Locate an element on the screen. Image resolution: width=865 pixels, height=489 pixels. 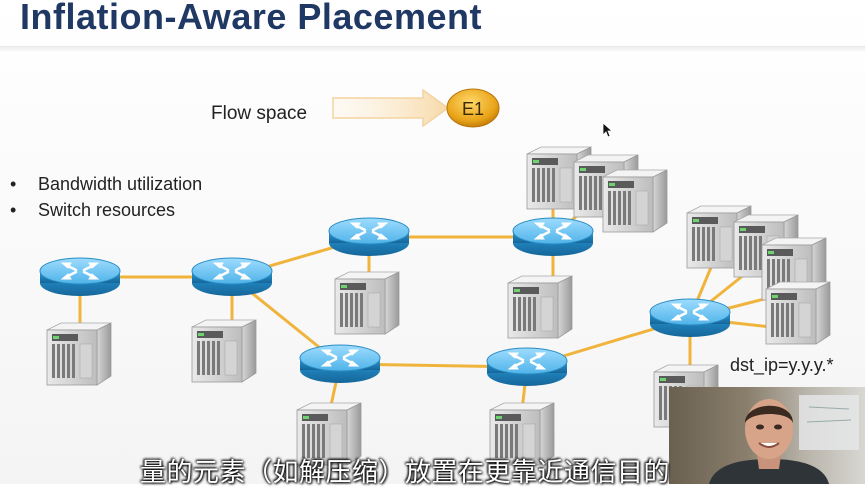
bullet-text: Switch resources is located at coordinates (107, 210).